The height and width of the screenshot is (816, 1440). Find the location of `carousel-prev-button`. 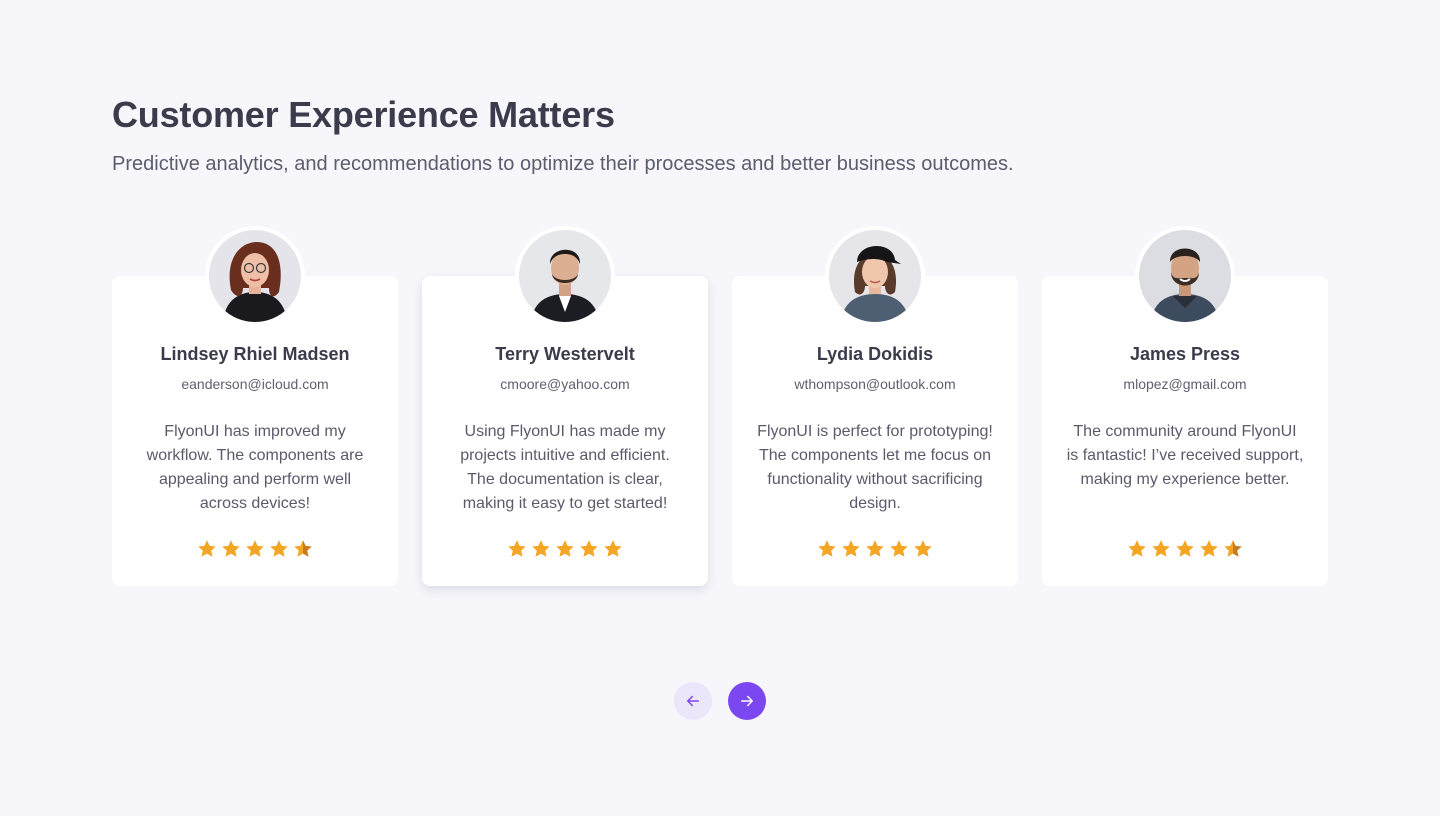

carousel-prev-button is located at coordinates (693, 701).